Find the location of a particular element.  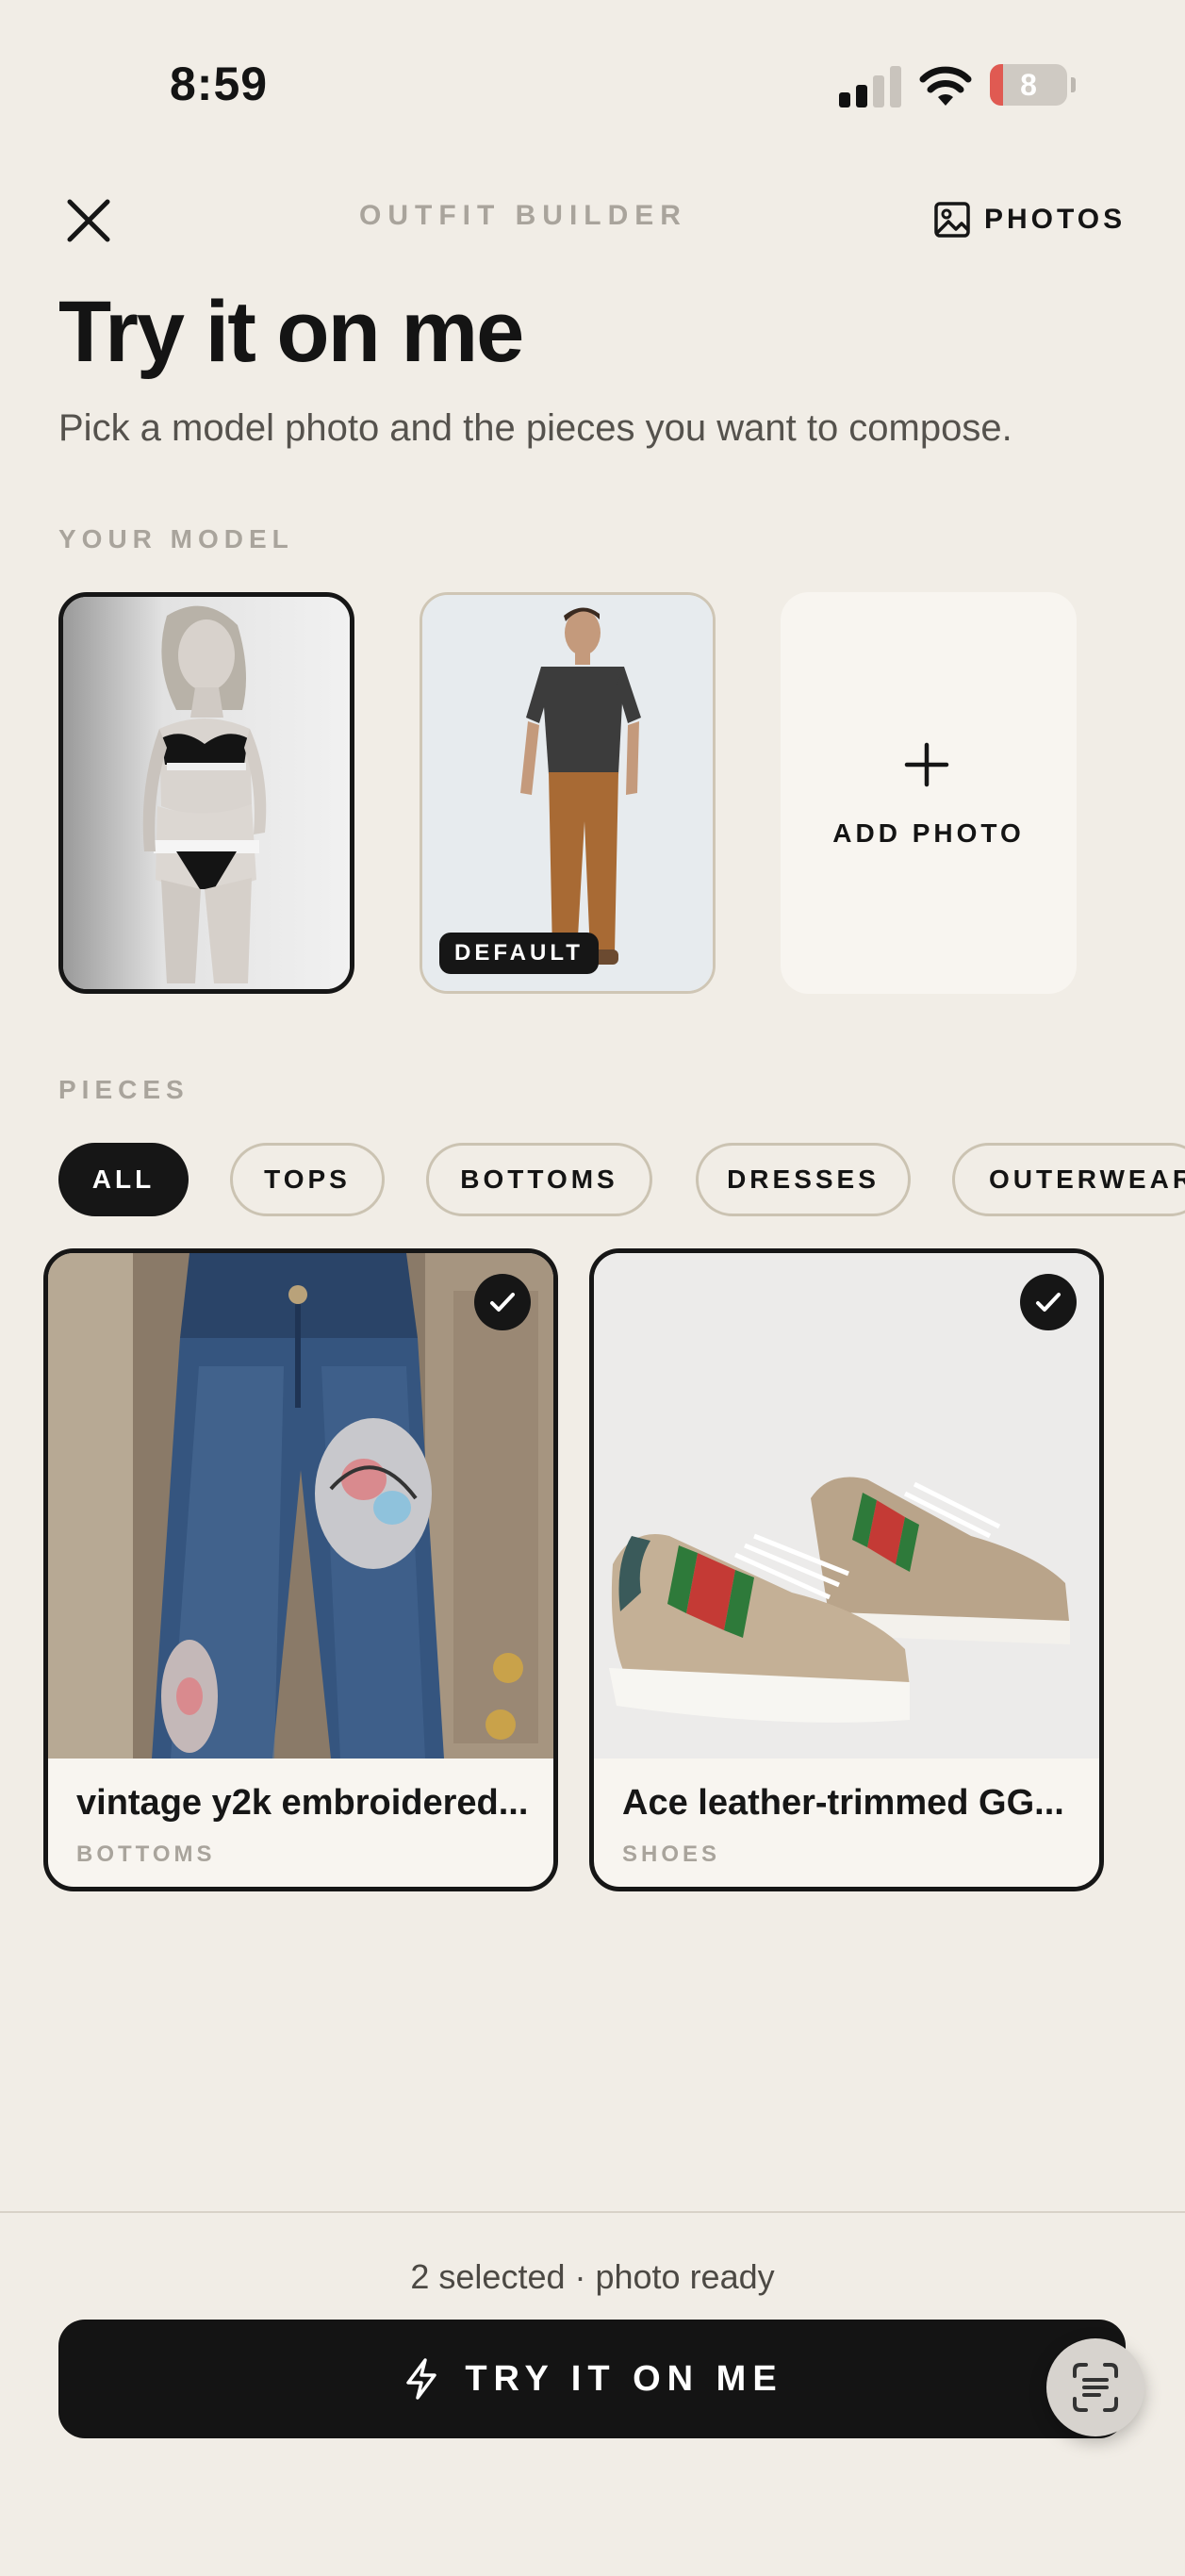

image-icon is located at coordinates (952, 220).